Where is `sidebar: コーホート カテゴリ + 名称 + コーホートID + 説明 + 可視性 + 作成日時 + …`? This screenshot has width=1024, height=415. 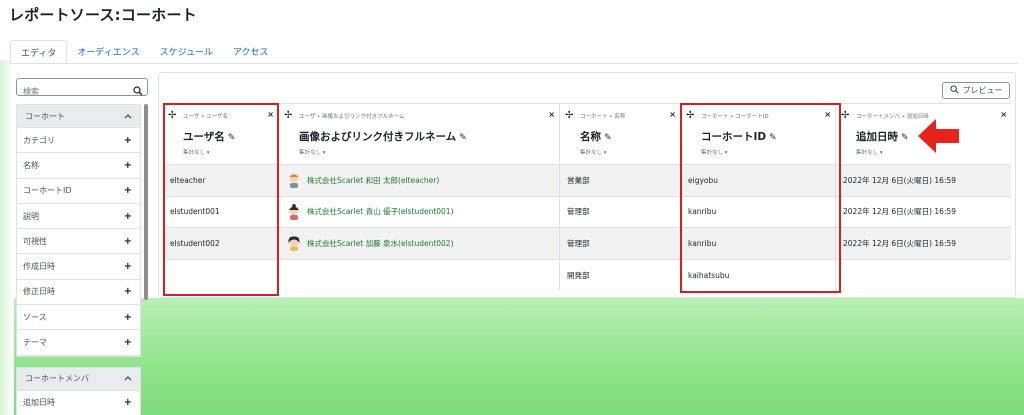 sidebar: コーホート カテゴリ + 名称 + コーホートID + 説明 + 可視性 + 作成日時 + … is located at coordinates (78, 259).